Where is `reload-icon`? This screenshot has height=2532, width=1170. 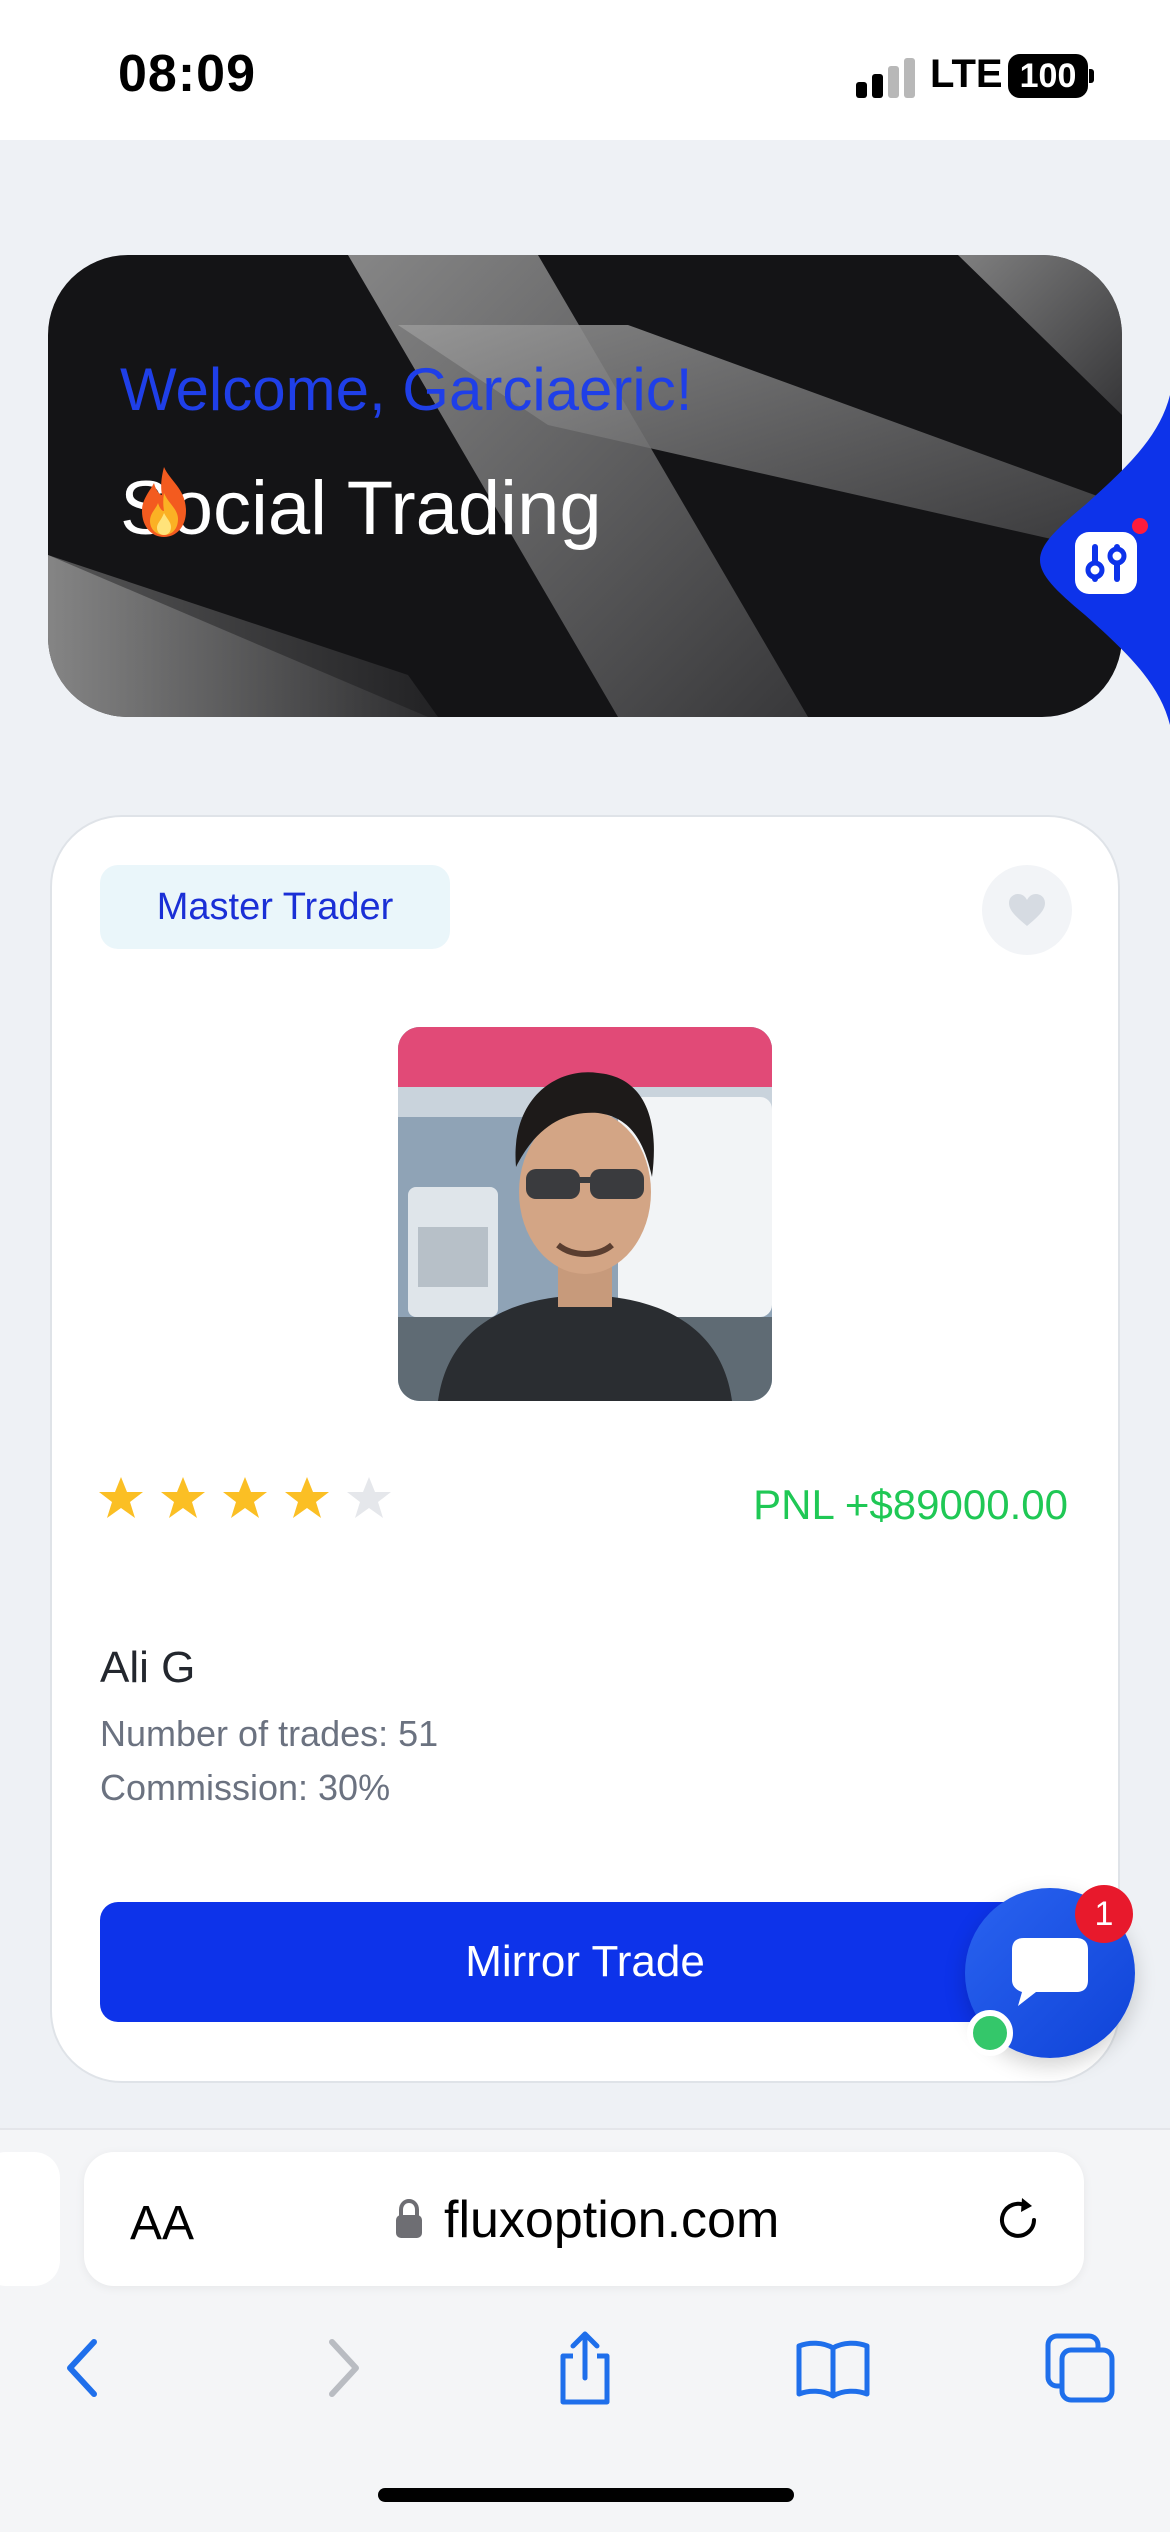
reload-icon is located at coordinates (1018, 2220).